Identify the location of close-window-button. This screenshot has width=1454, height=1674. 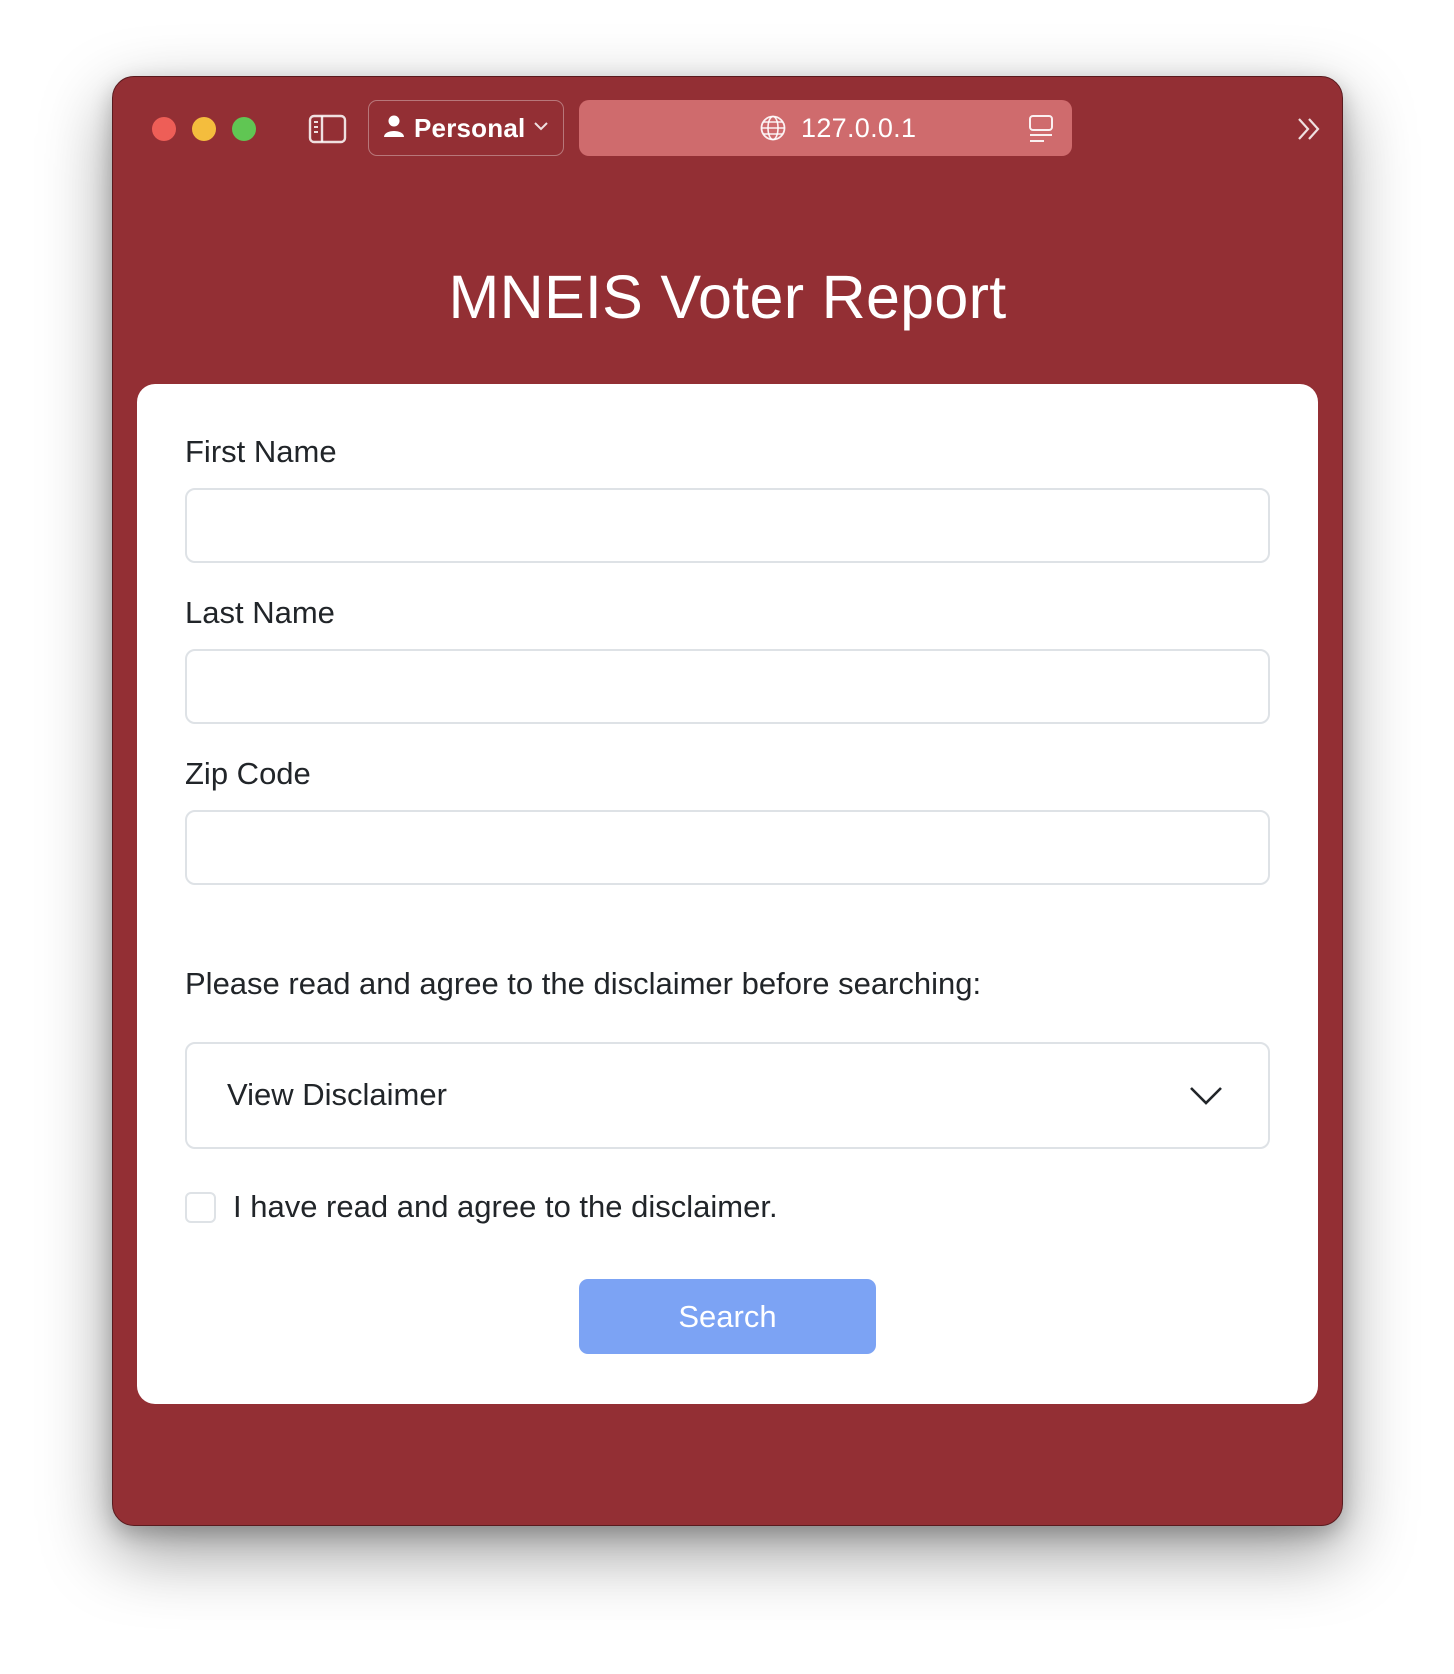
(164, 129).